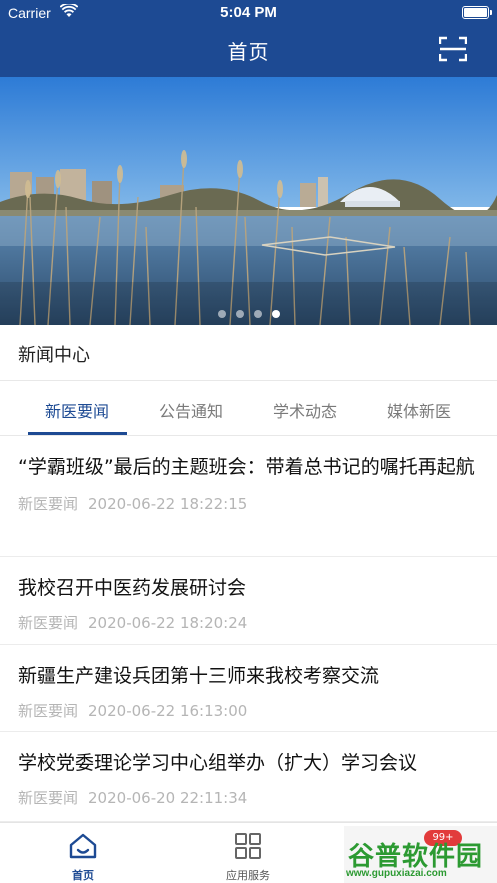 The image size is (497, 883). What do you see at coordinates (199, 676) in the screenshot?
I see `news-title: 新疆生产建设兵团第十三师来我校考察交流` at bounding box center [199, 676].